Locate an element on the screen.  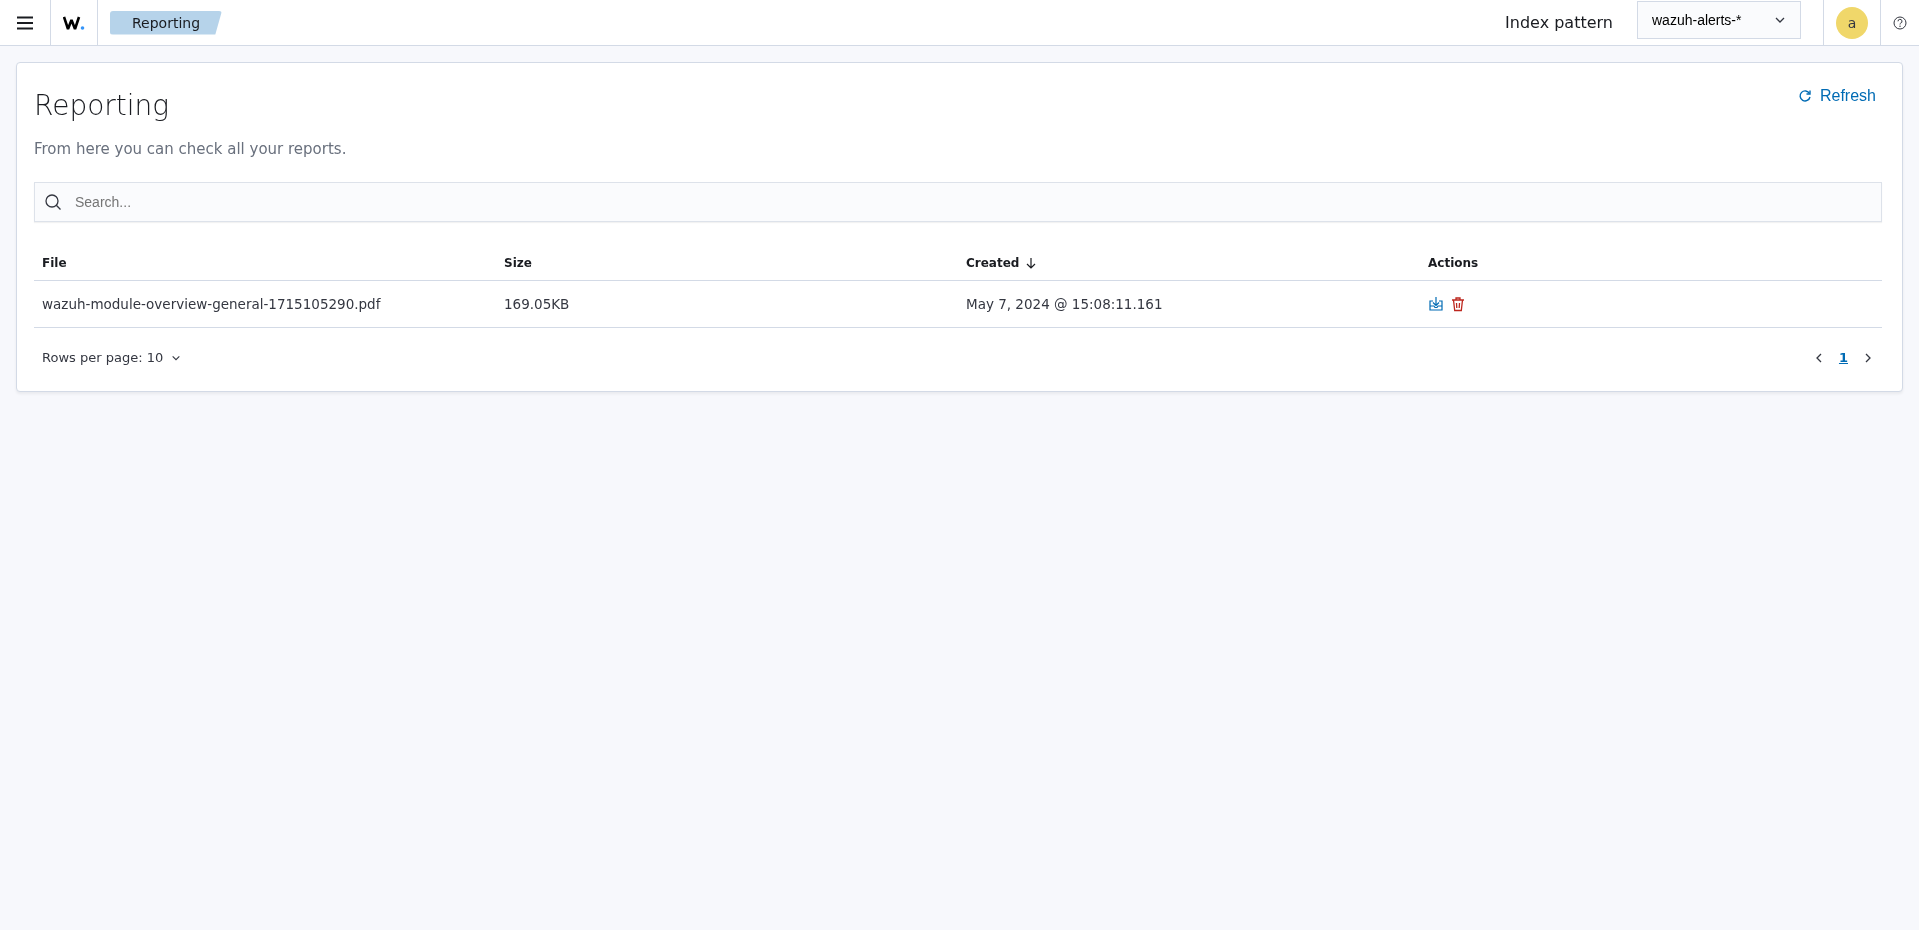
arrow-down-icon is located at coordinates (1031, 263).